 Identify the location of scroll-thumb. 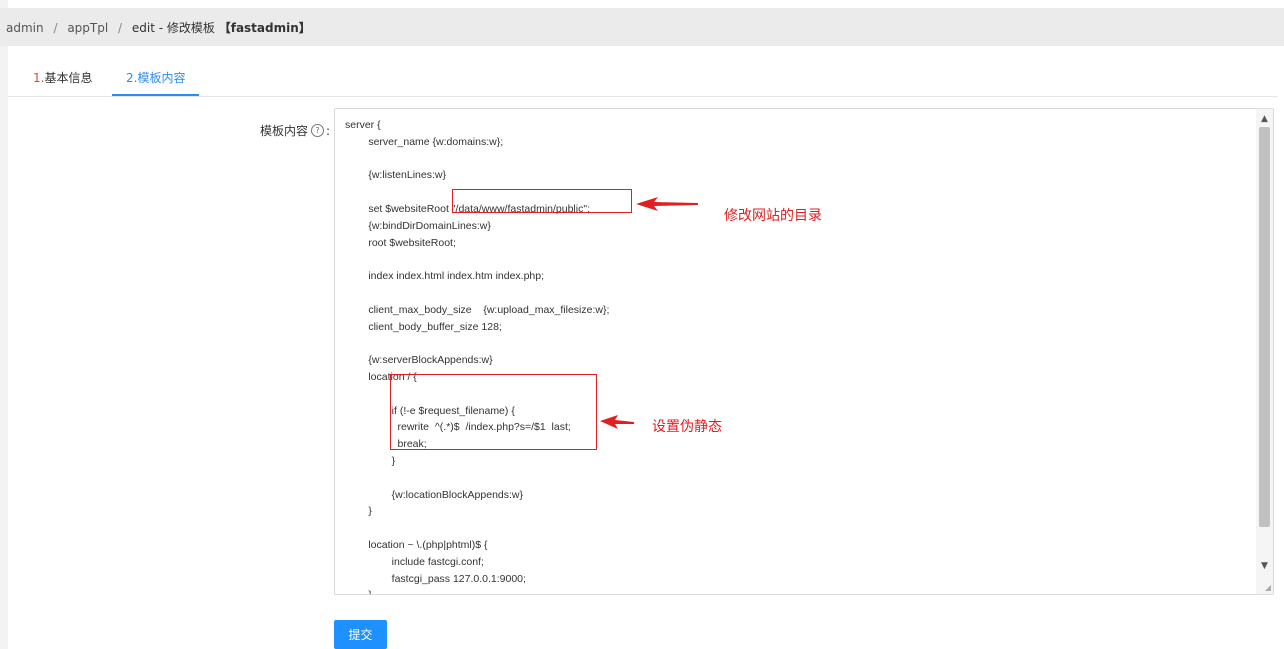
(1264, 327).